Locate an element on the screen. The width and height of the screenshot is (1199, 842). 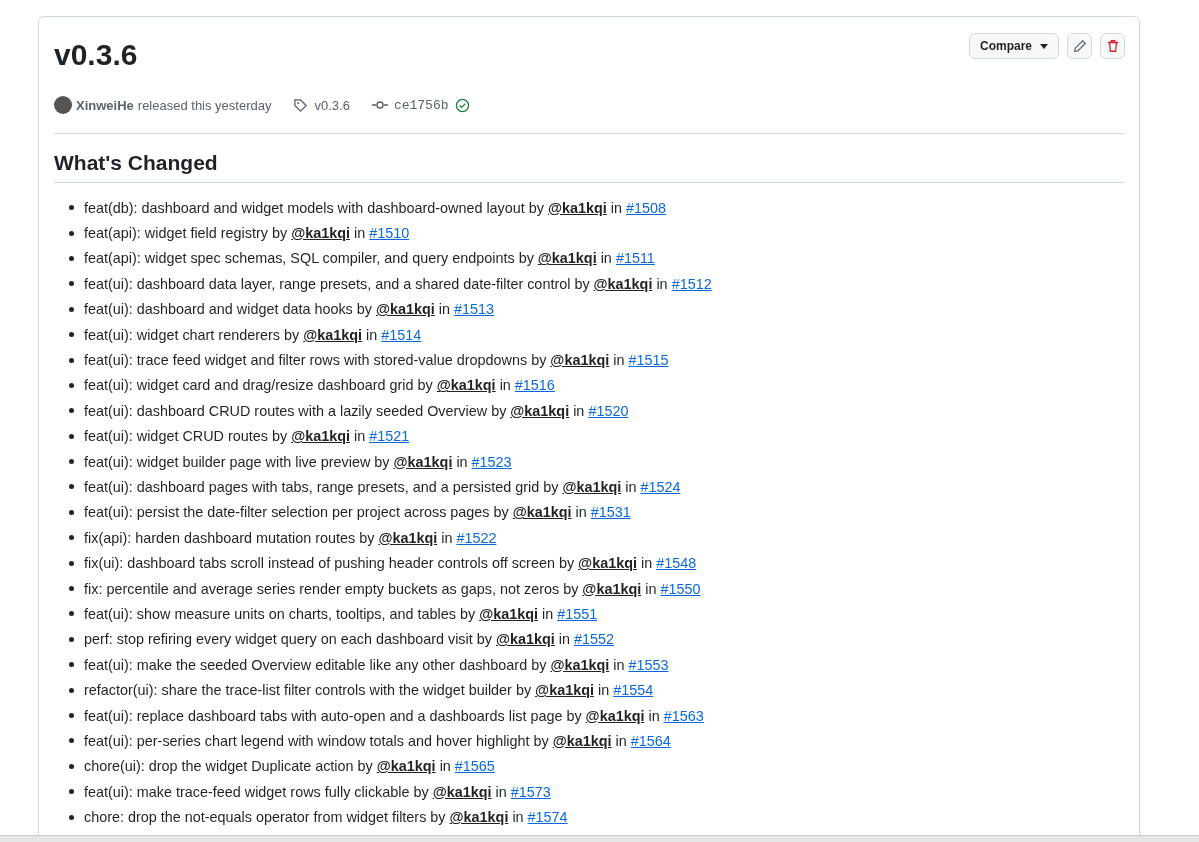
pull-request-link: #1508 is located at coordinates (646, 207).